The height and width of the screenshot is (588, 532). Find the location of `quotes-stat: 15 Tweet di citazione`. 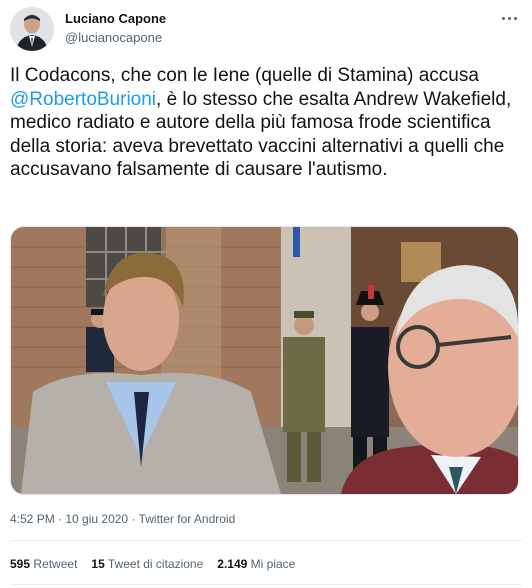

quotes-stat: 15 Tweet di citazione is located at coordinates (147, 564).